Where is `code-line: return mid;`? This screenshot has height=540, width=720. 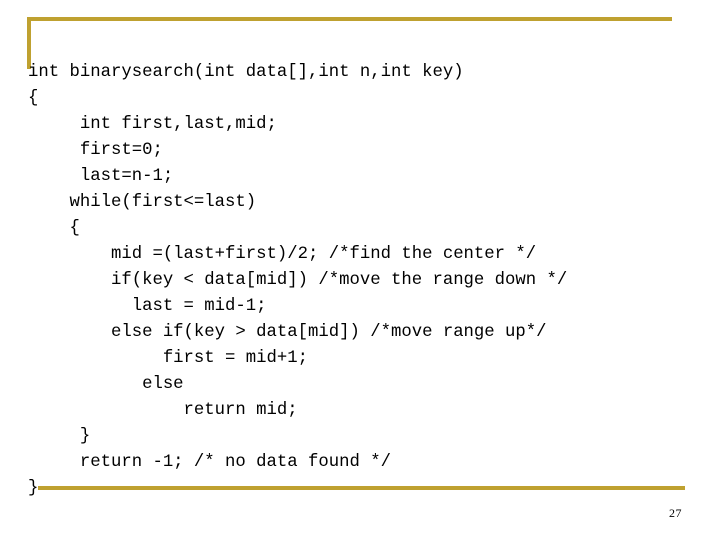 code-line: return mid; is located at coordinates (163, 410).